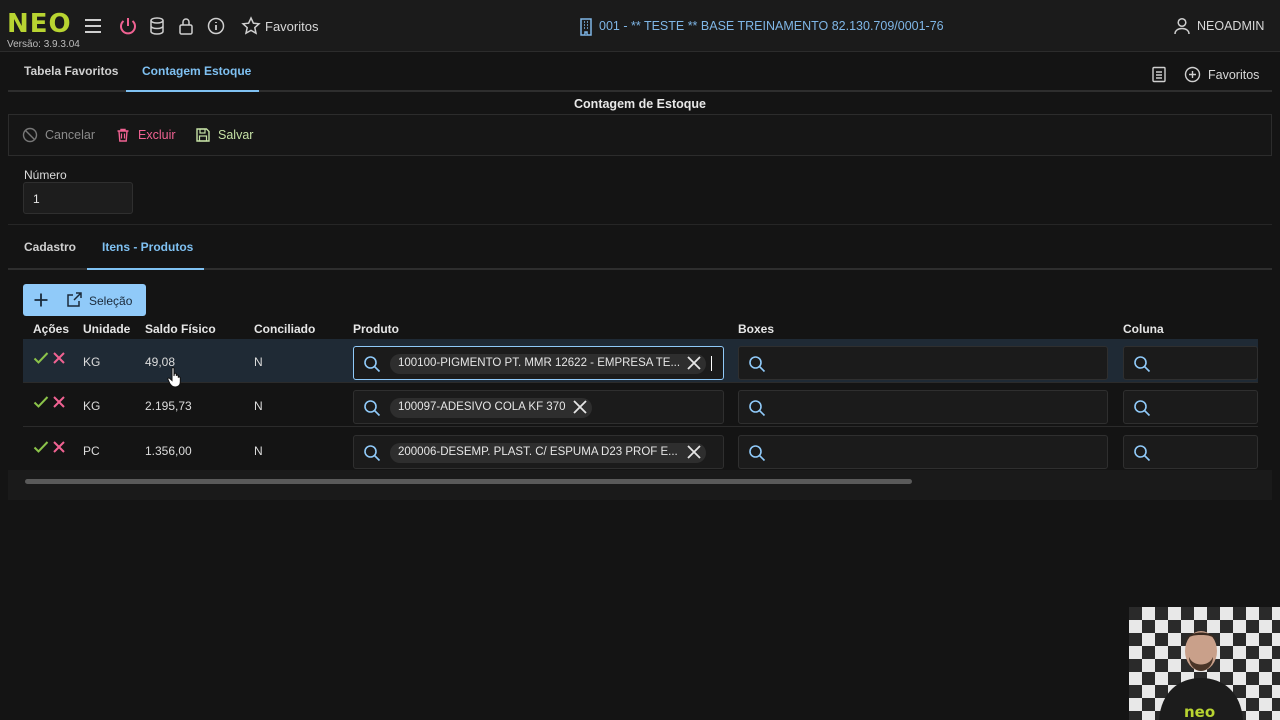 The image size is (1280, 720). I want to click on horizontal-scrollbar, so click(468, 481).